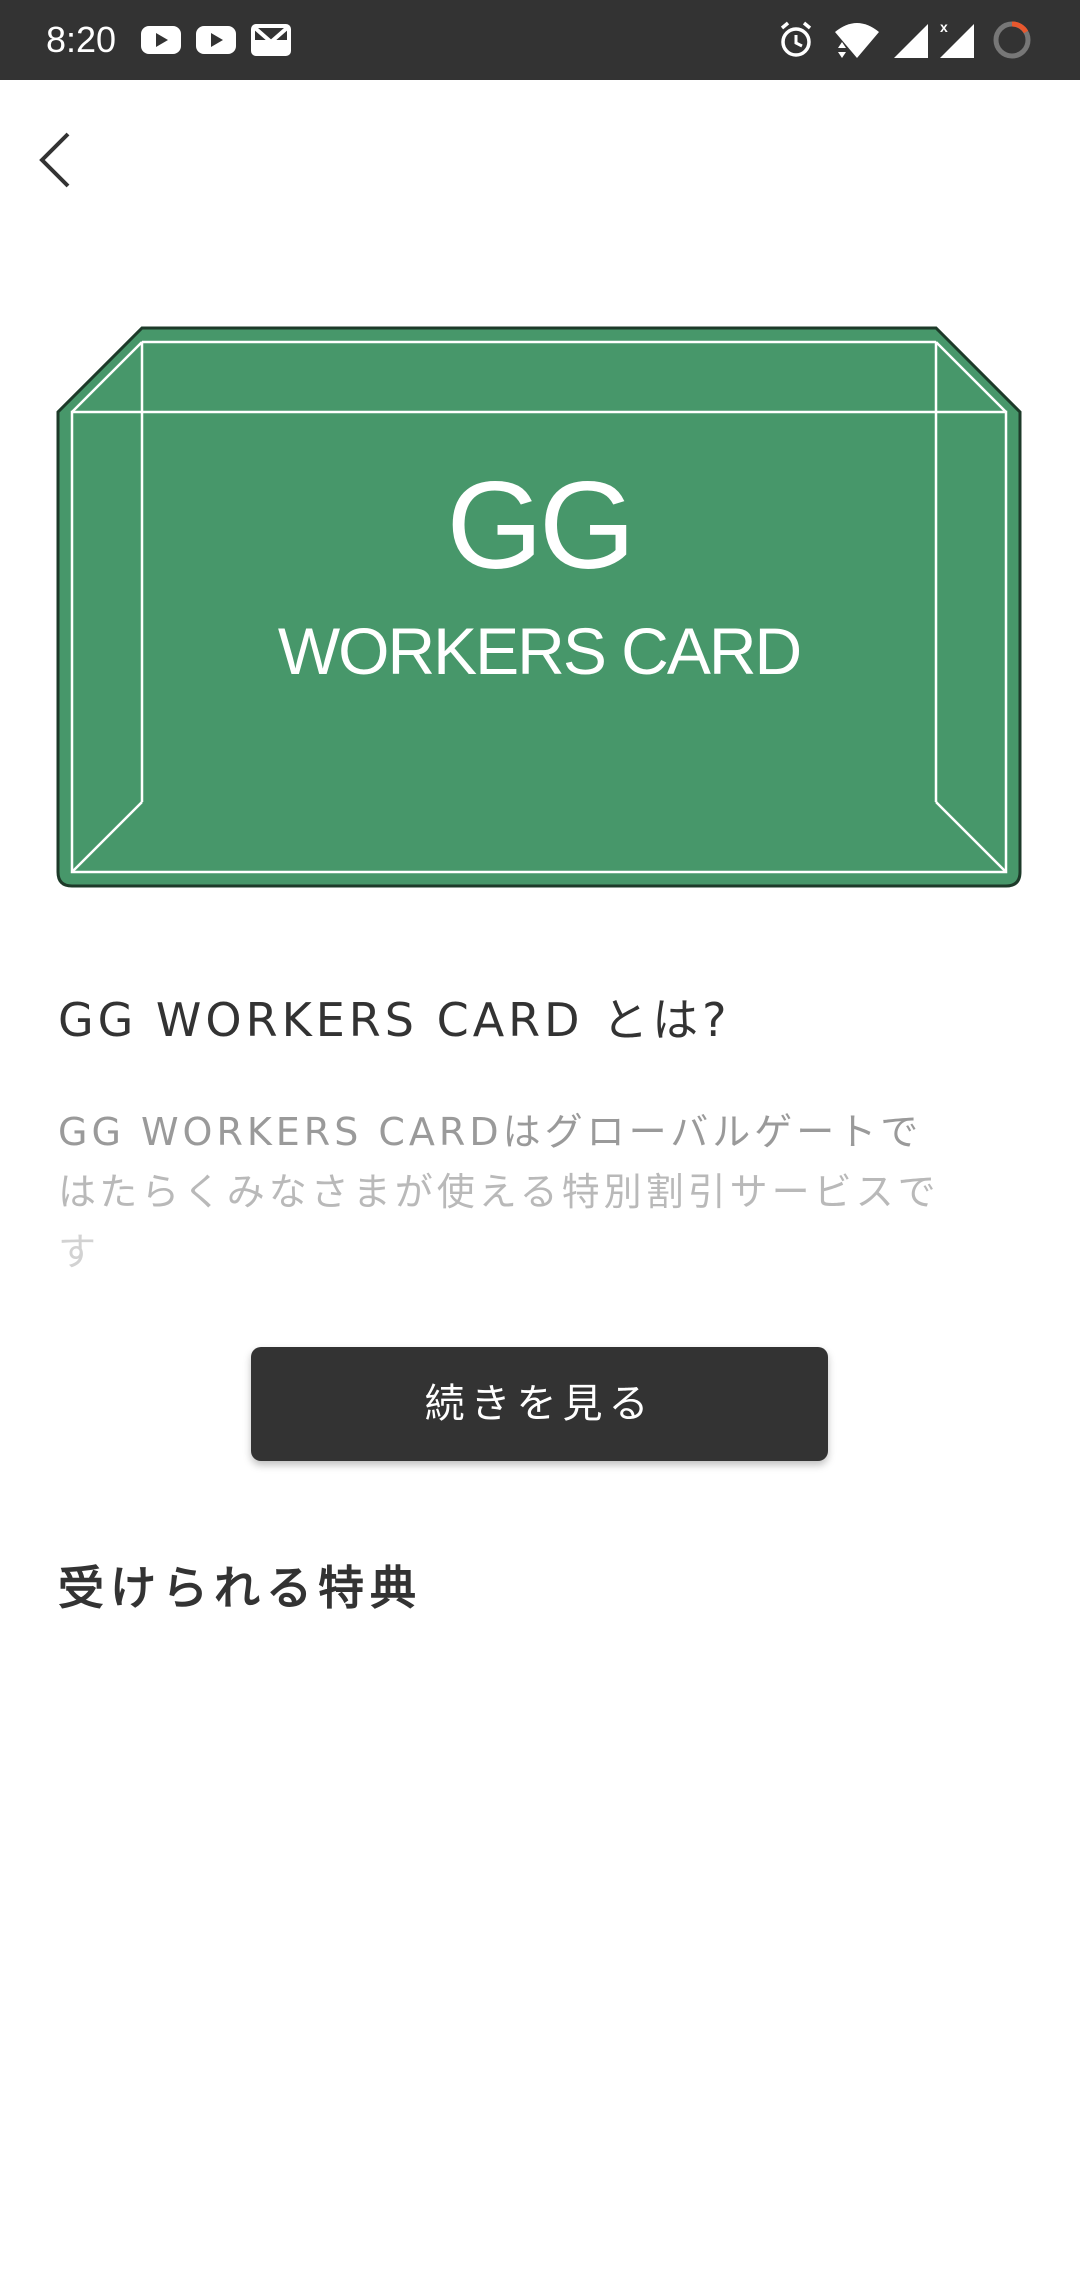  Describe the element at coordinates (499, 1192) in the screenshot. I see `description-line: はたらくみなさまが使える特別割引サービスで` at that location.